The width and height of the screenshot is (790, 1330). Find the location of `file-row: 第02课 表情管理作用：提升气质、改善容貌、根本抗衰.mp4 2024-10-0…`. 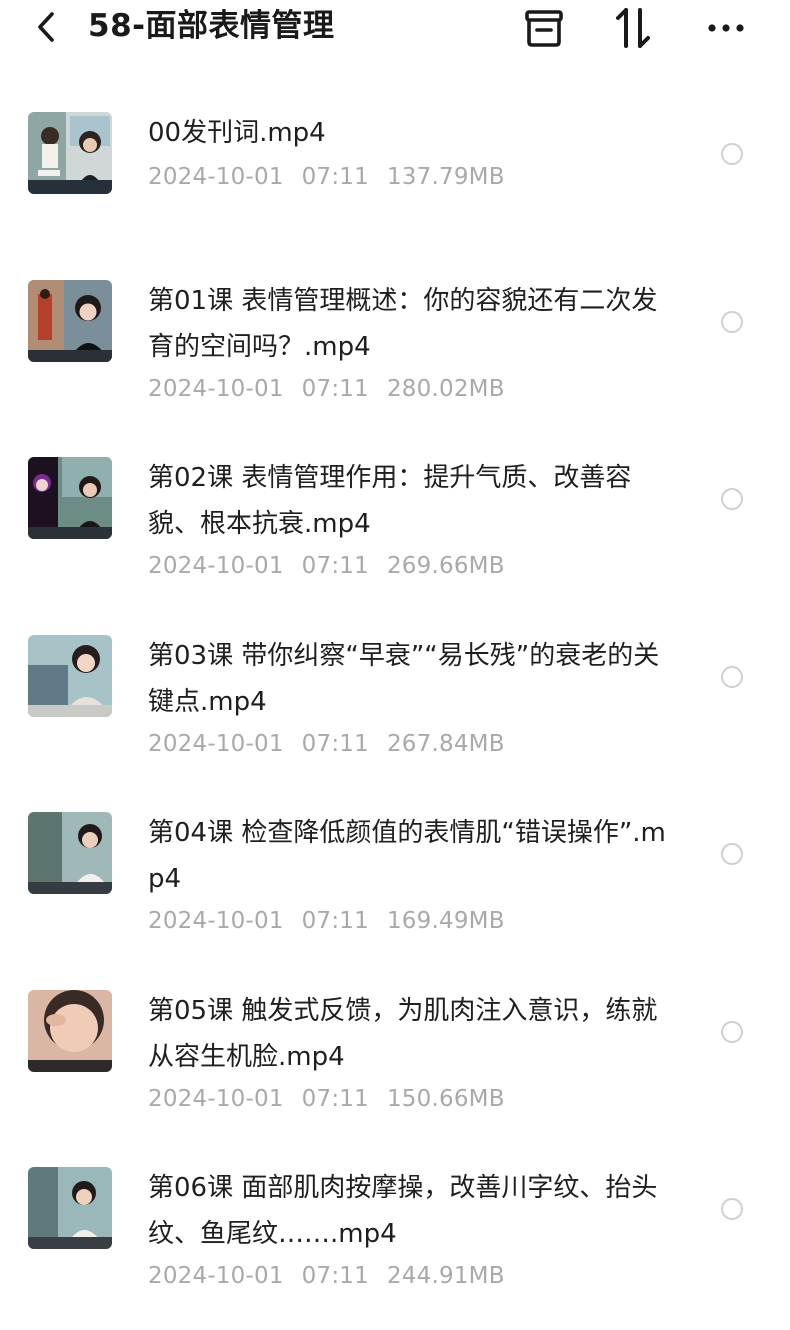

file-row: 第02课 表情管理作用：提升气质、改善容貌、根本抗衰.mp4 2024-10-0… is located at coordinates (395, 531).